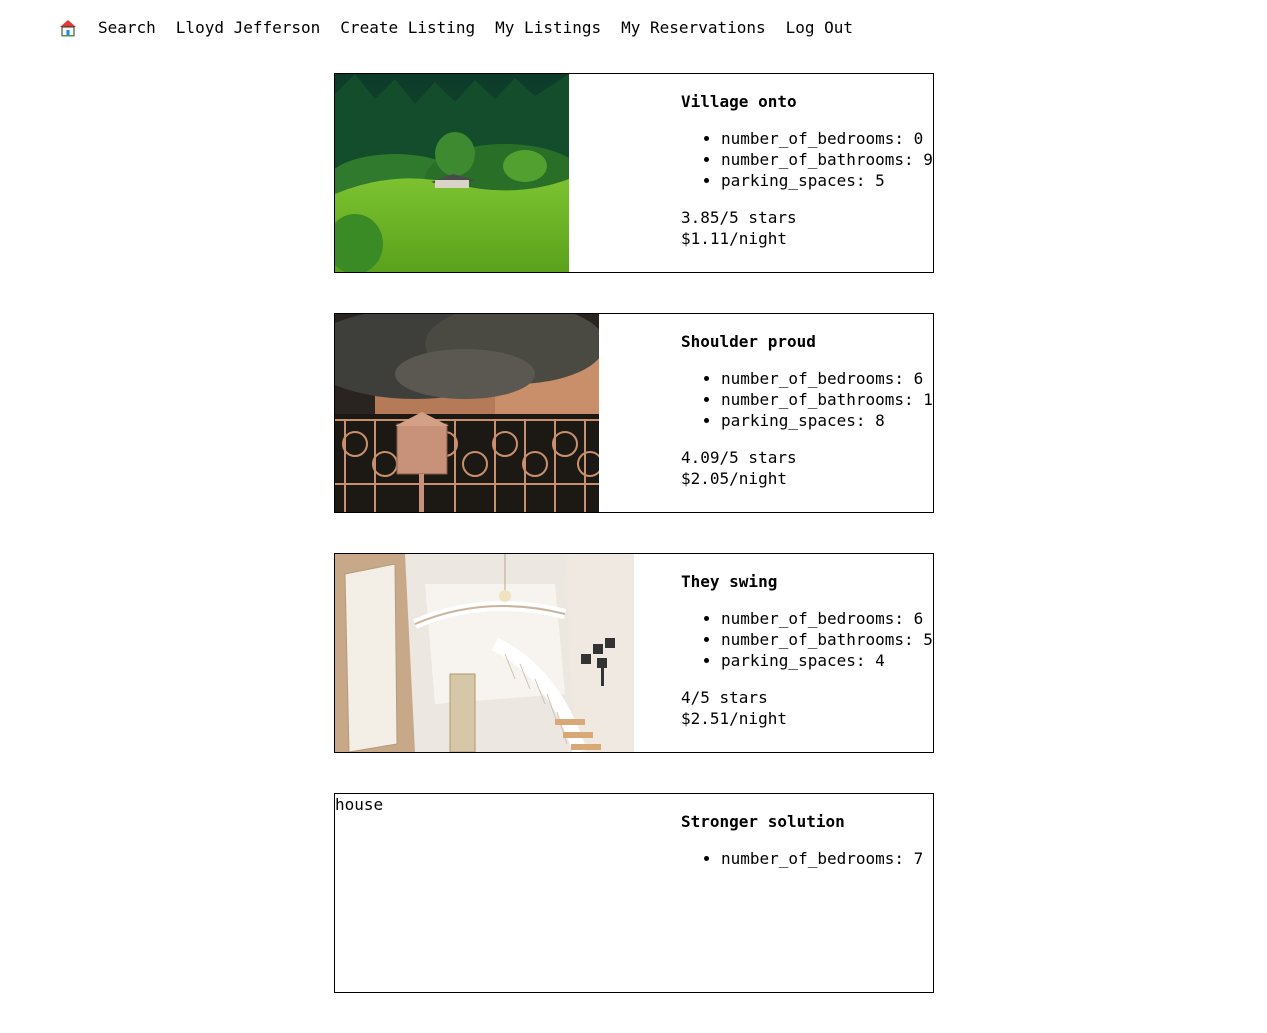 This screenshot has height=1033, width=1267. I want to click on listing-photo-gate, so click(467, 413).